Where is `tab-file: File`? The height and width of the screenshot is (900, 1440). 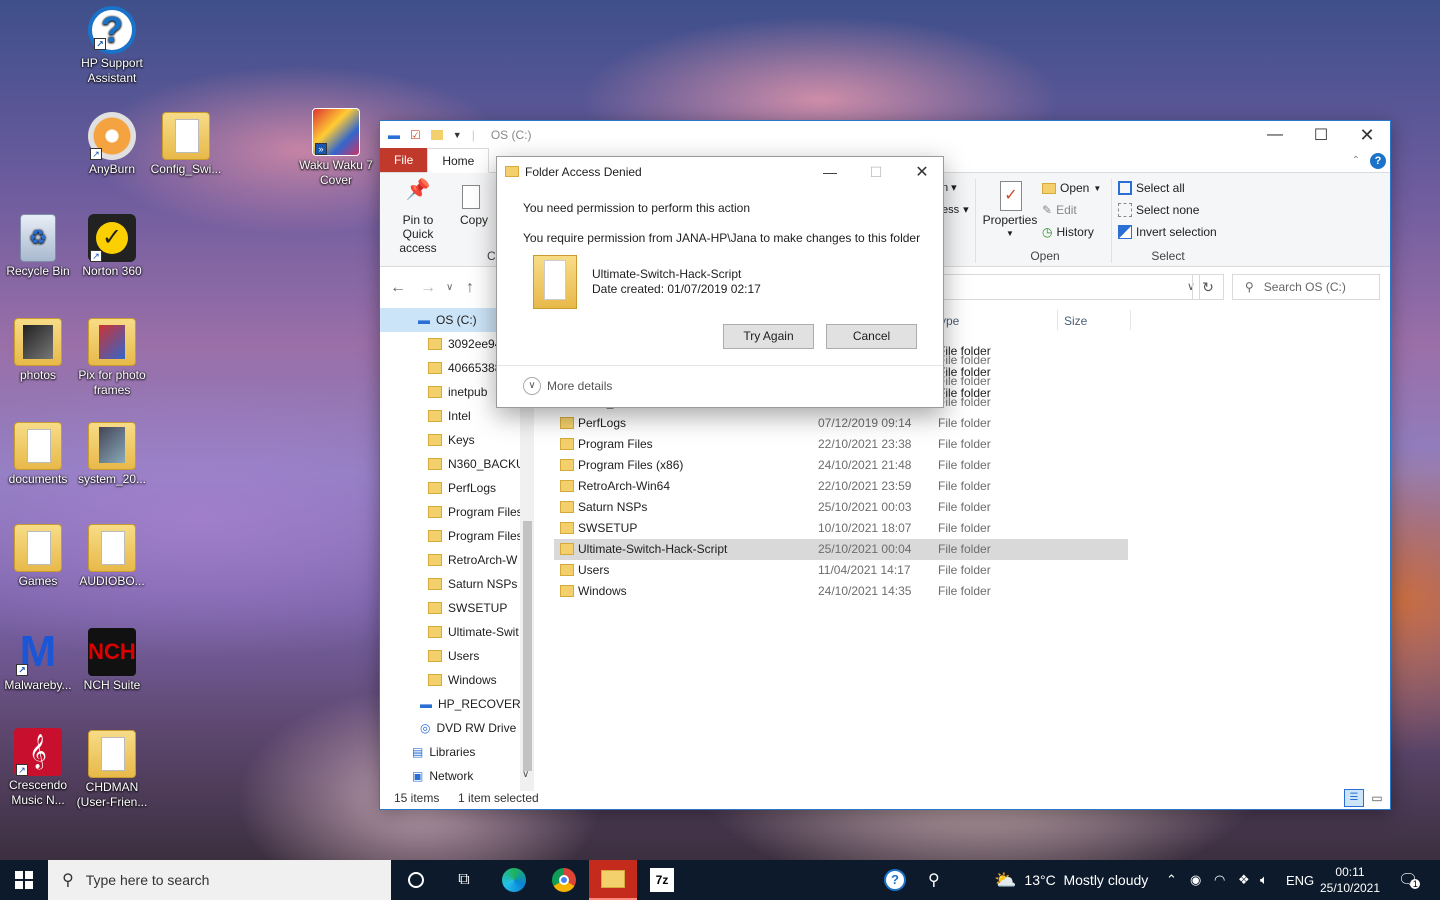
tab-file: File is located at coordinates (404, 160).